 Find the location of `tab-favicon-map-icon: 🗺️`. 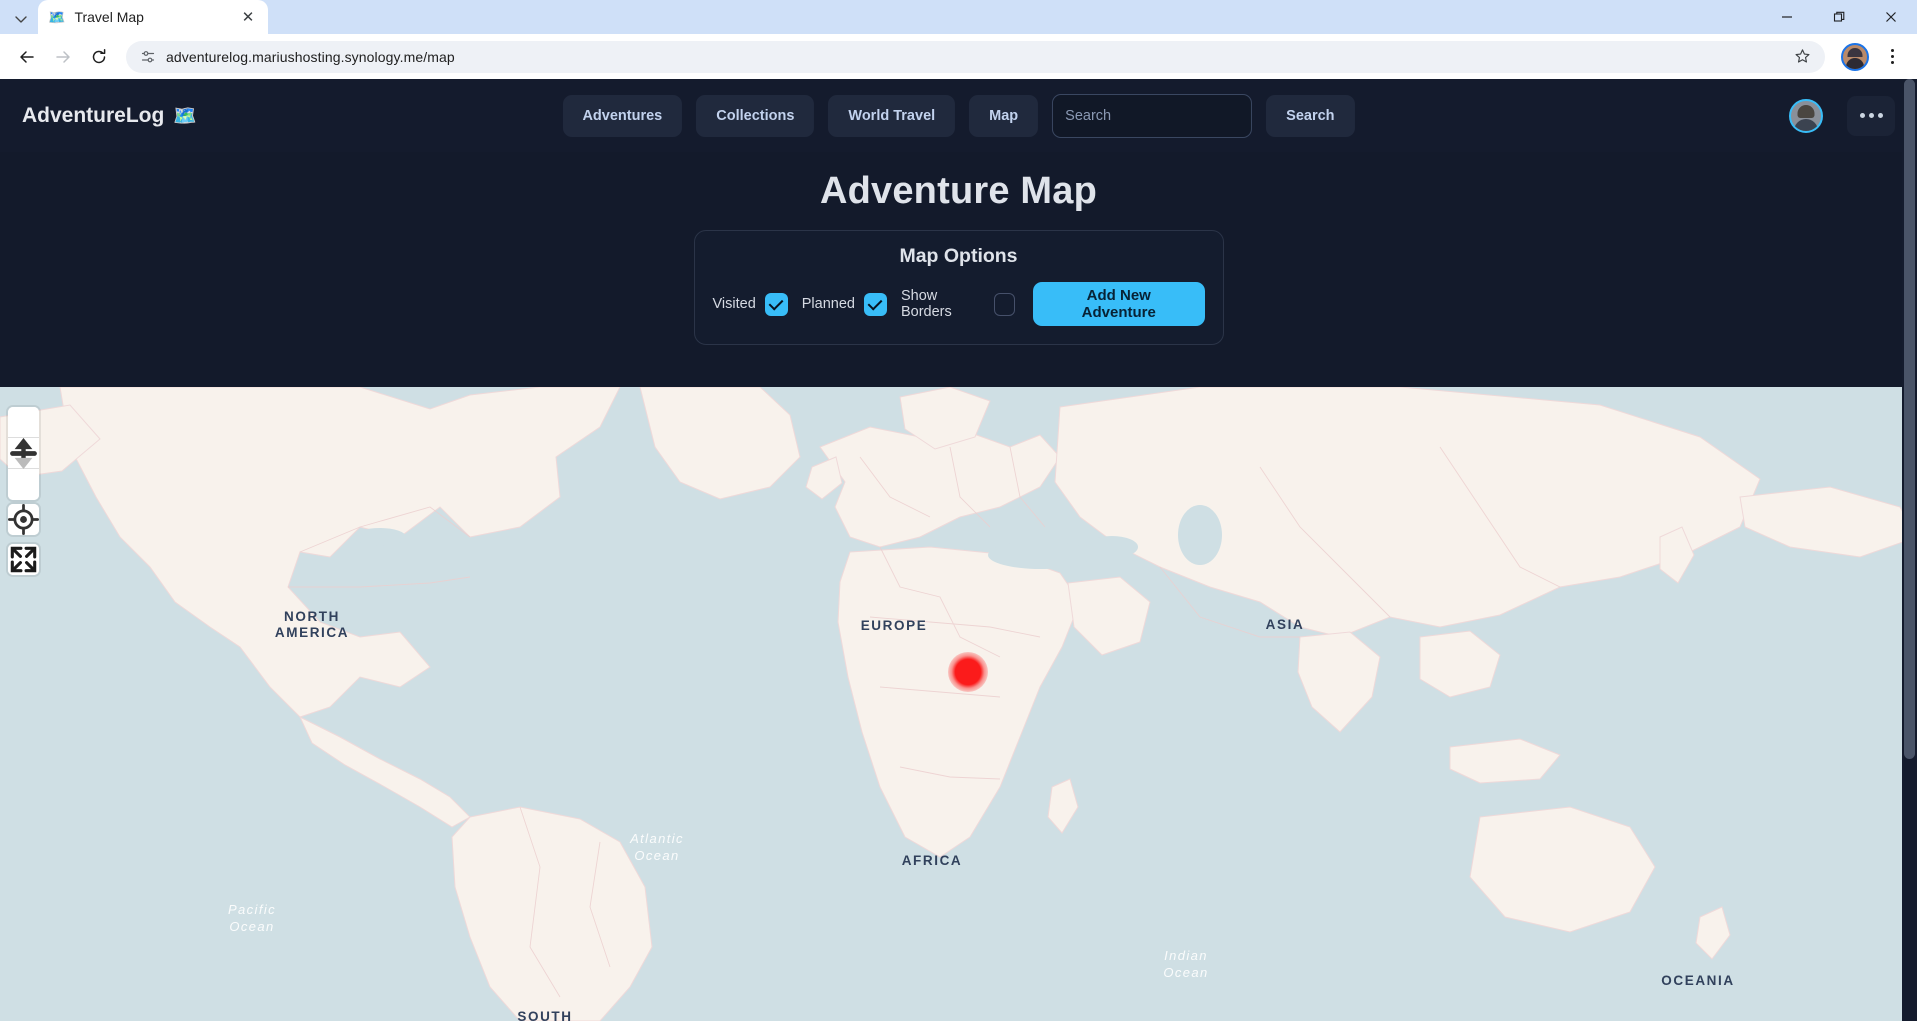

tab-favicon-map-icon: 🗺️ is located at coordinates (57, 17).